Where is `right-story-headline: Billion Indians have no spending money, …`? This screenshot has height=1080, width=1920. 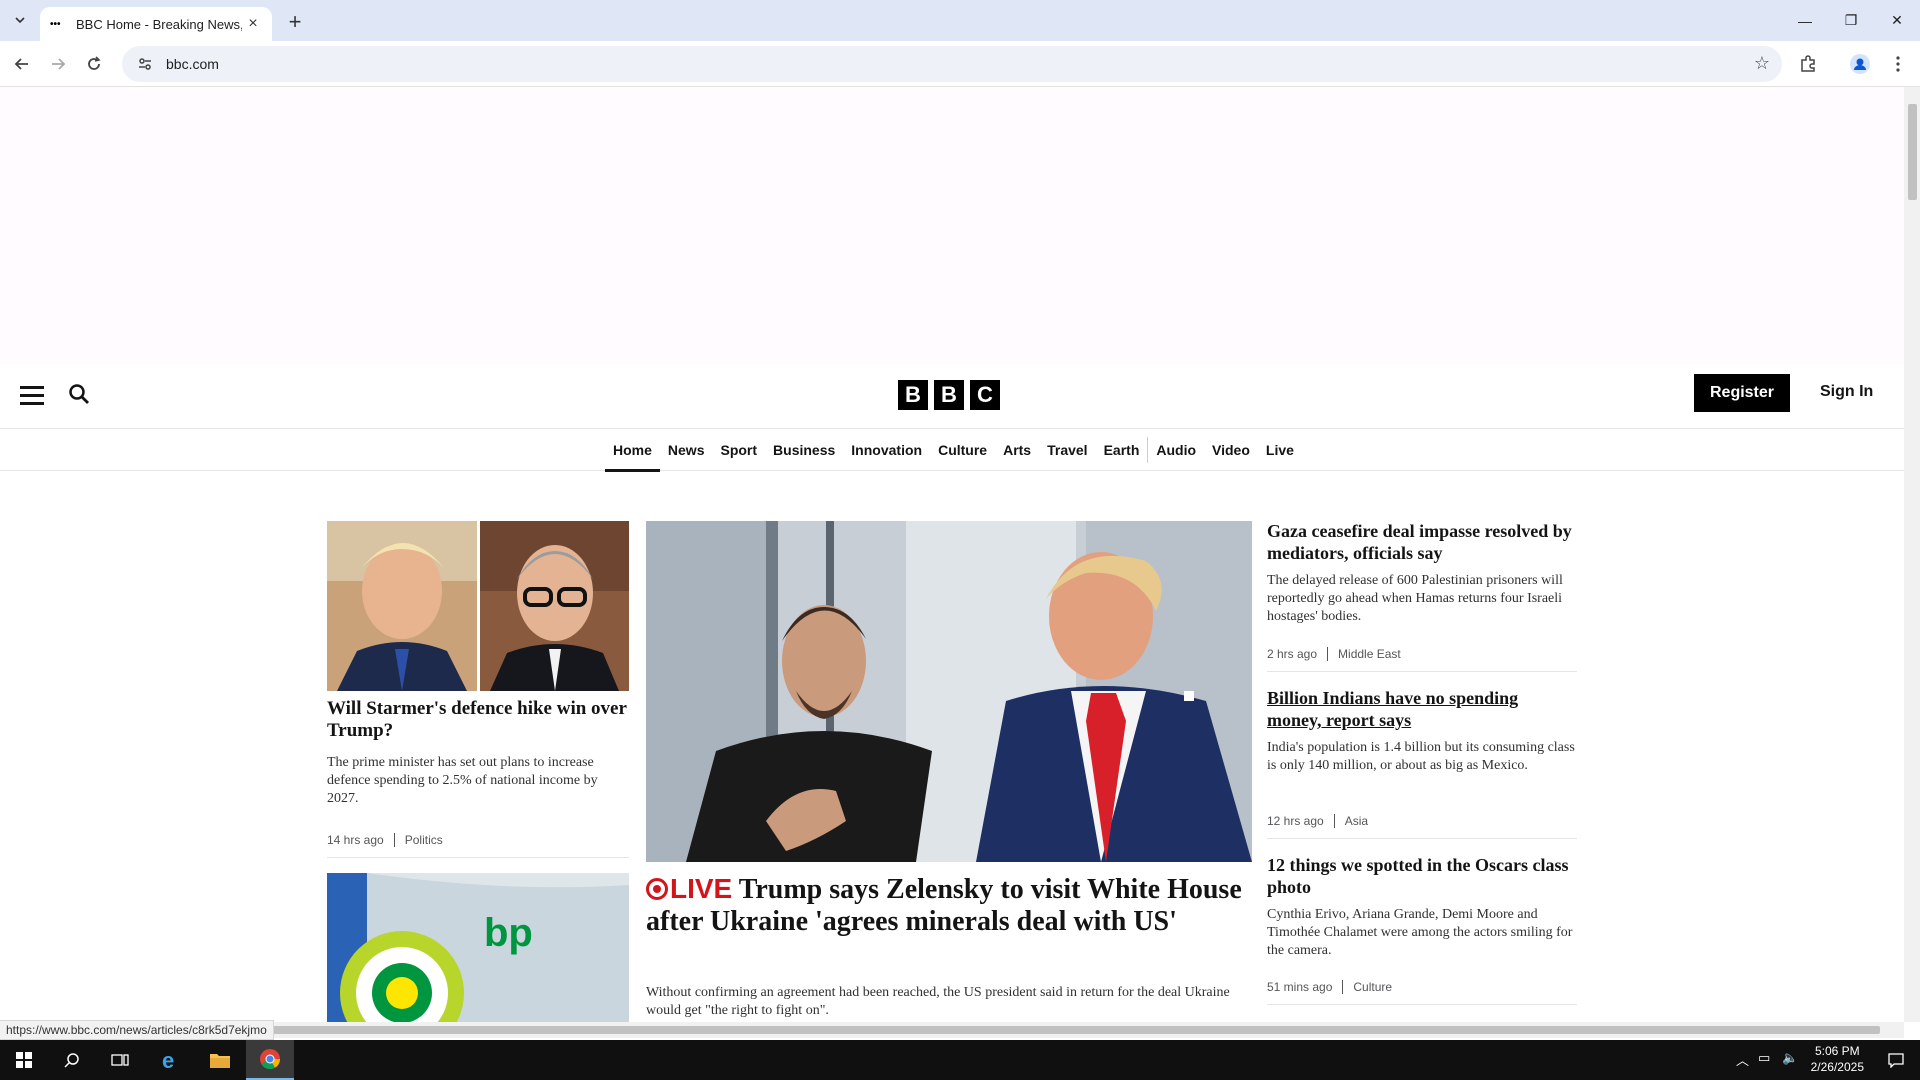
right-story-headline: Billion Indians have no spending money, … is located at coordinates (1422, 709).